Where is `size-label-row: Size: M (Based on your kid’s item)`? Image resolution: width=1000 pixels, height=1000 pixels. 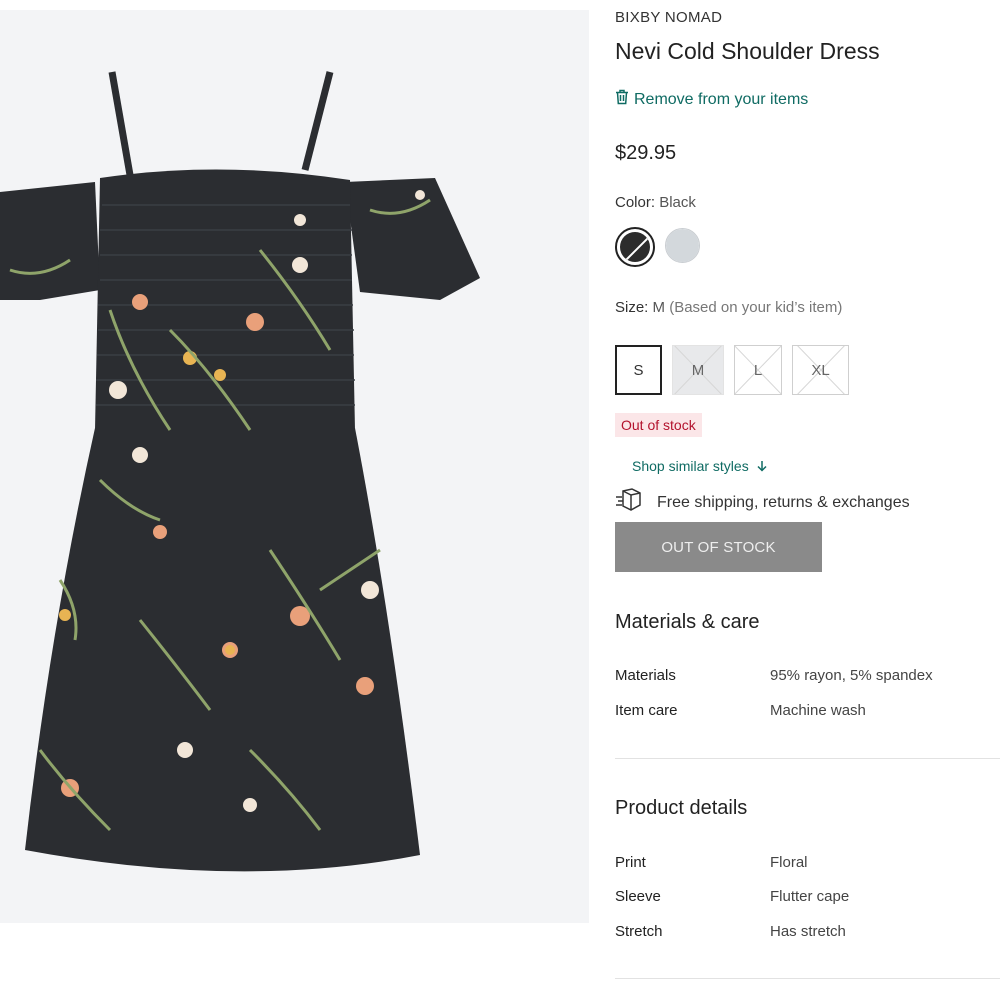 size-label-row: Size: M (Based on your kid’s item) is located at coordinates (728, 307).